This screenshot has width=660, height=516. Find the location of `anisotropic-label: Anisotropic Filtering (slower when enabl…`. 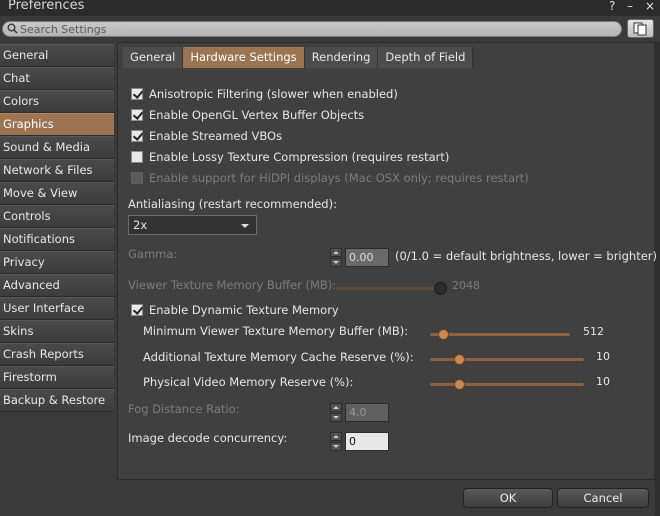

anisotropic-label: Anisotropic Filtering (slower when enabl… is located at coordinates (273, 94).